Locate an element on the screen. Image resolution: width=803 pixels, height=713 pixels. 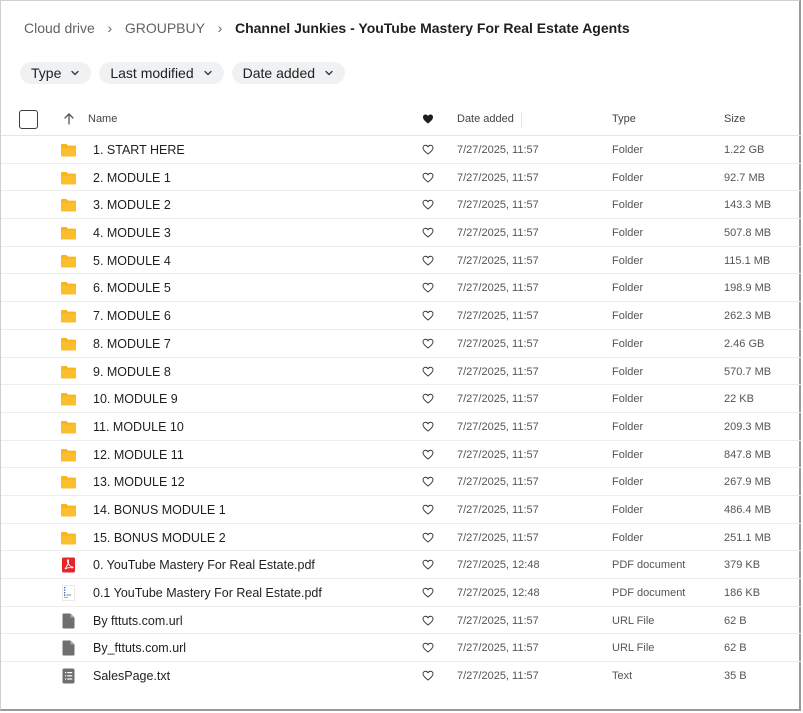
sort-up-arrow-icon is located at coordinates (69, 119).